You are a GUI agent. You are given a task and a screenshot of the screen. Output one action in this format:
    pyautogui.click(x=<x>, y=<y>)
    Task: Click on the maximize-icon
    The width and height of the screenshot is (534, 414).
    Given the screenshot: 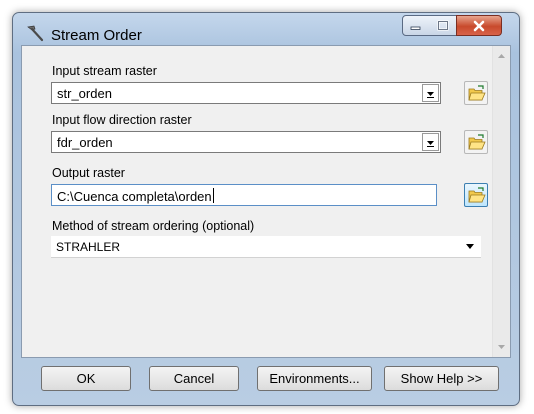 What is the action you would take?
    pyautogui.click(x=442, y=25)
    